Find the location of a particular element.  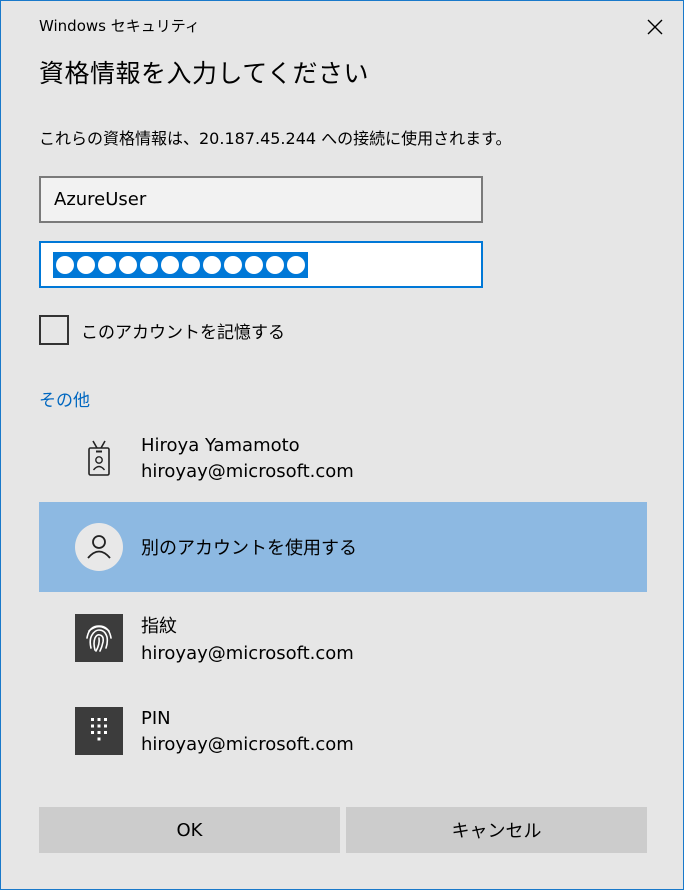

username-input is located at coordinates (261, 199).